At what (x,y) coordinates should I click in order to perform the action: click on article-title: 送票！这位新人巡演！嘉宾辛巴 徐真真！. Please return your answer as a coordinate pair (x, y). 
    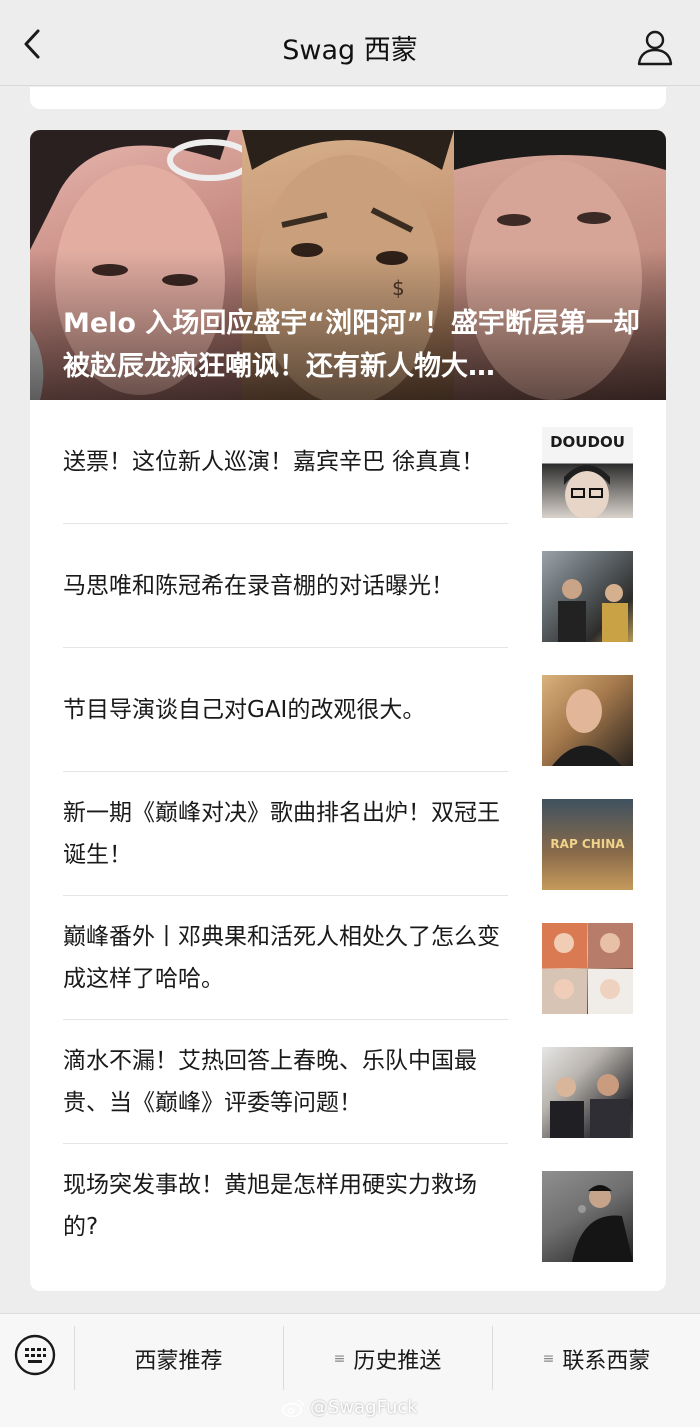
    Looking at the image, I should click on (274, 462).